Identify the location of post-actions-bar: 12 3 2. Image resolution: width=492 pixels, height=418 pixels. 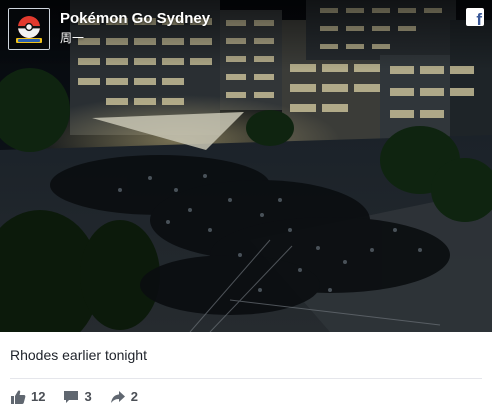
(83, 397).